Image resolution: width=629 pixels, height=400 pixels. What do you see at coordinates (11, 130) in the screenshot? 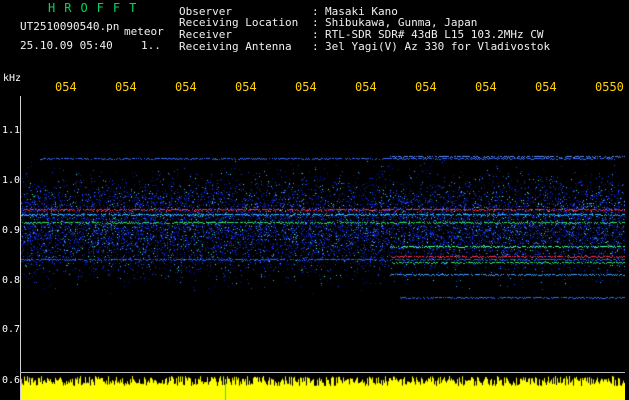
I see `freq-tick: 1.1` at bounding box center [11, 130].